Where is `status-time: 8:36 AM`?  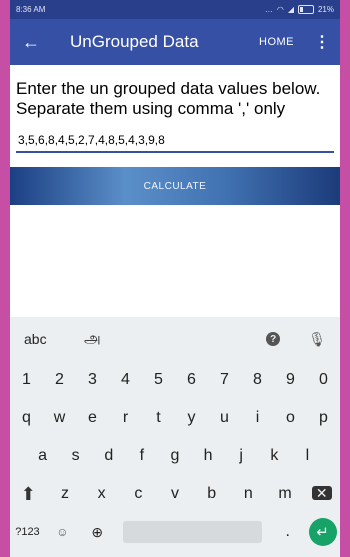 status-time: 8:36 AM is located at coordinates (31, 9).